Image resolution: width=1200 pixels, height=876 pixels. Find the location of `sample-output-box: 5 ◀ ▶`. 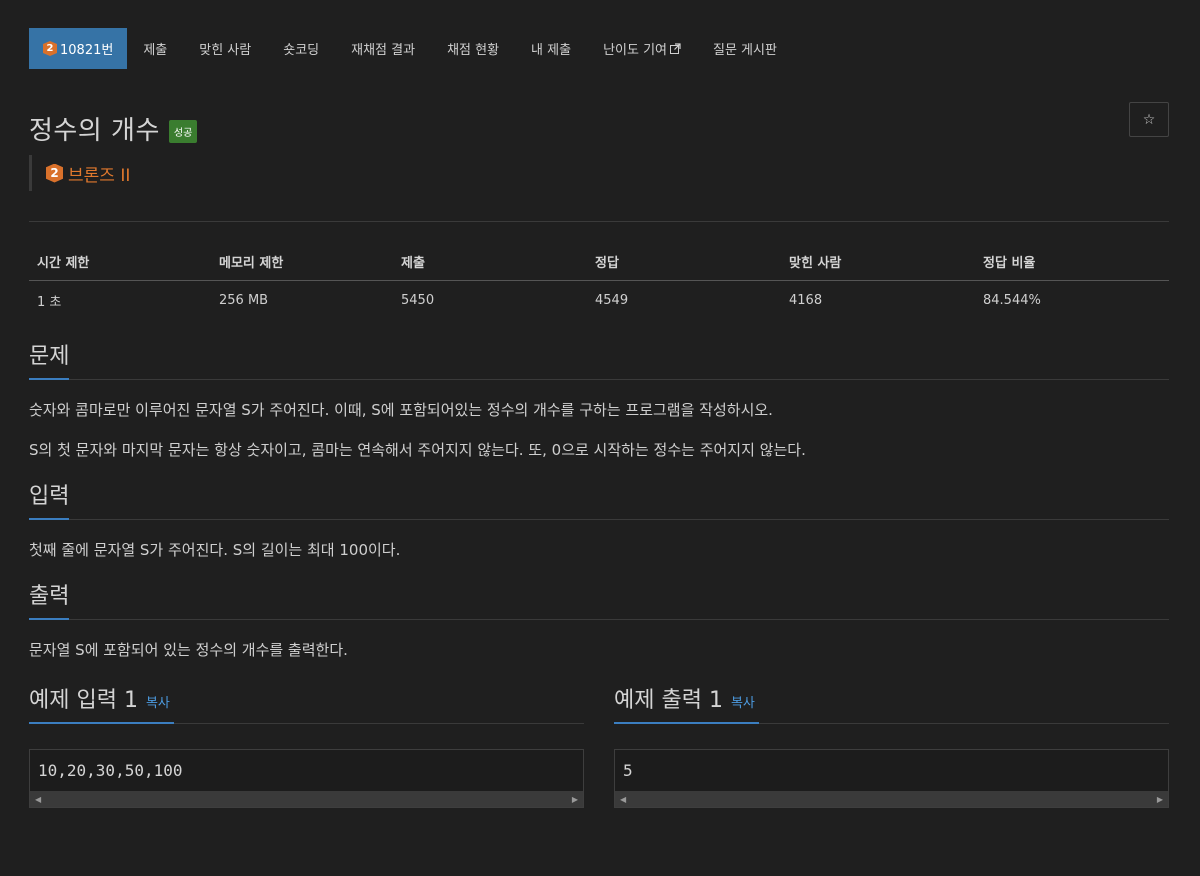

sample-output-box: 5 ◀ ▶ is located at coordinates (891, 778).